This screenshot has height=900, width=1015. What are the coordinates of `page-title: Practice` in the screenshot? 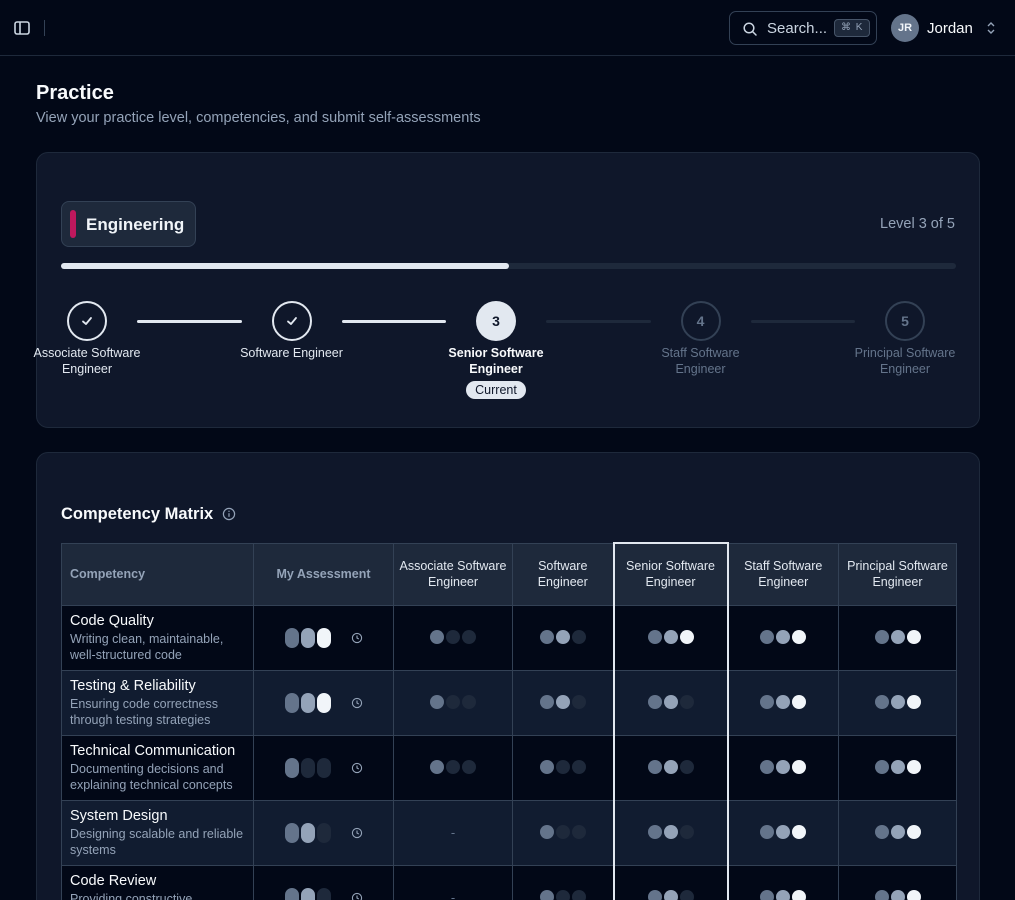 It's located at (75, 93).